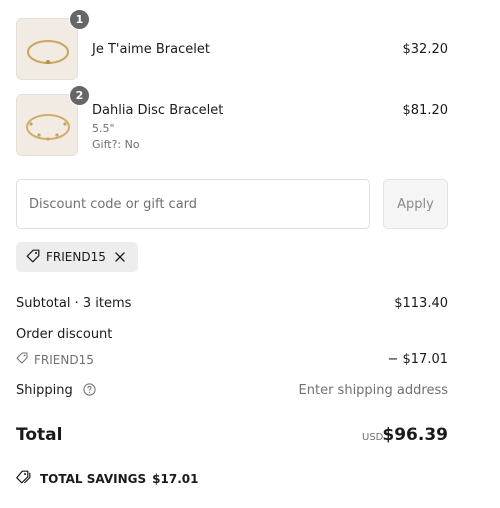 The image size is (500, 508). I want to click on total-savings: TOTAL SAVINGS $17.01, so click(107, 478).